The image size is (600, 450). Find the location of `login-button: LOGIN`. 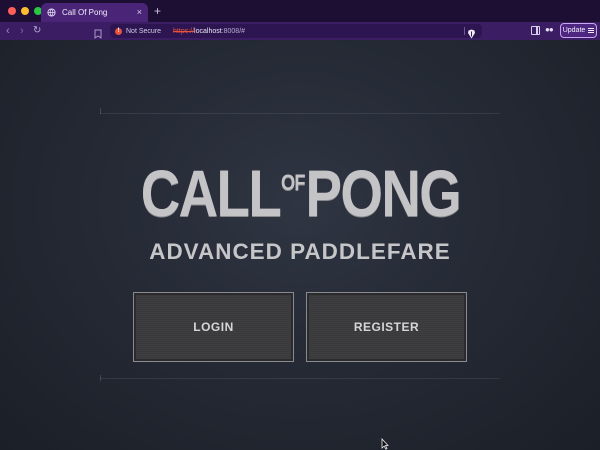

login-button: LOGIN is located at coordinates (213, 327).